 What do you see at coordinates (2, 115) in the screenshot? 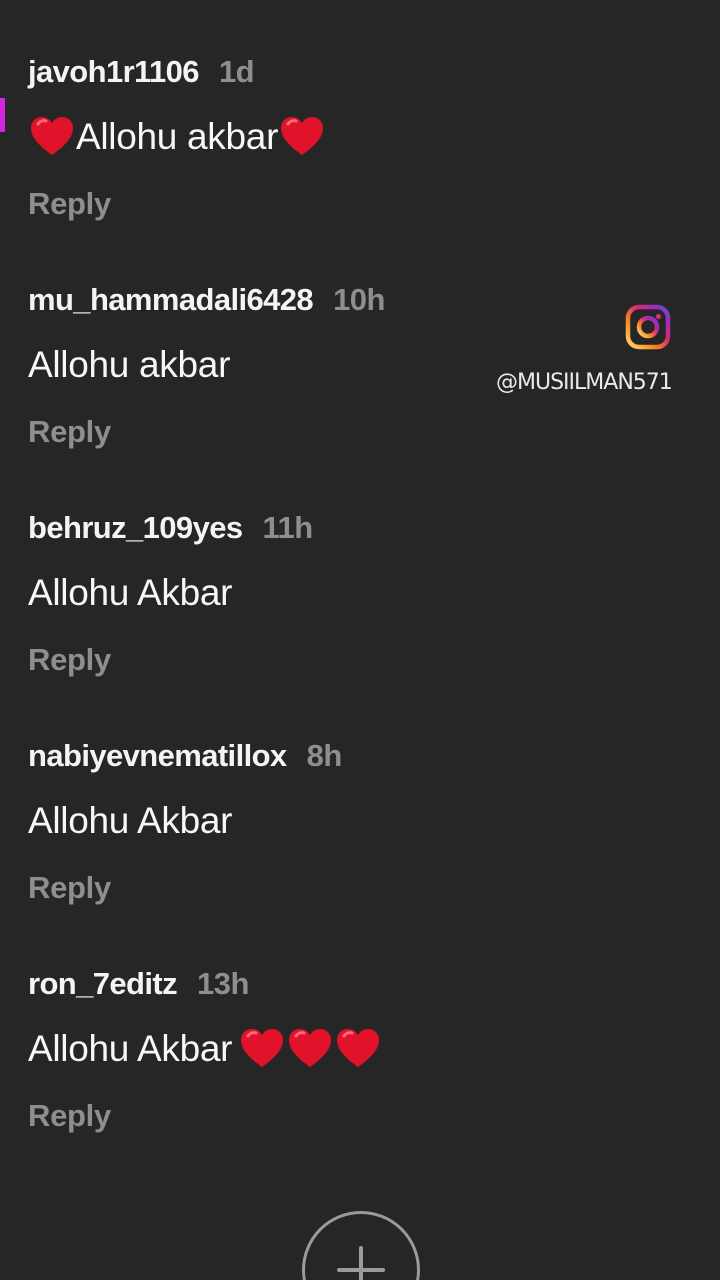
I see `edge-marker` at bounding box center [2, 115].